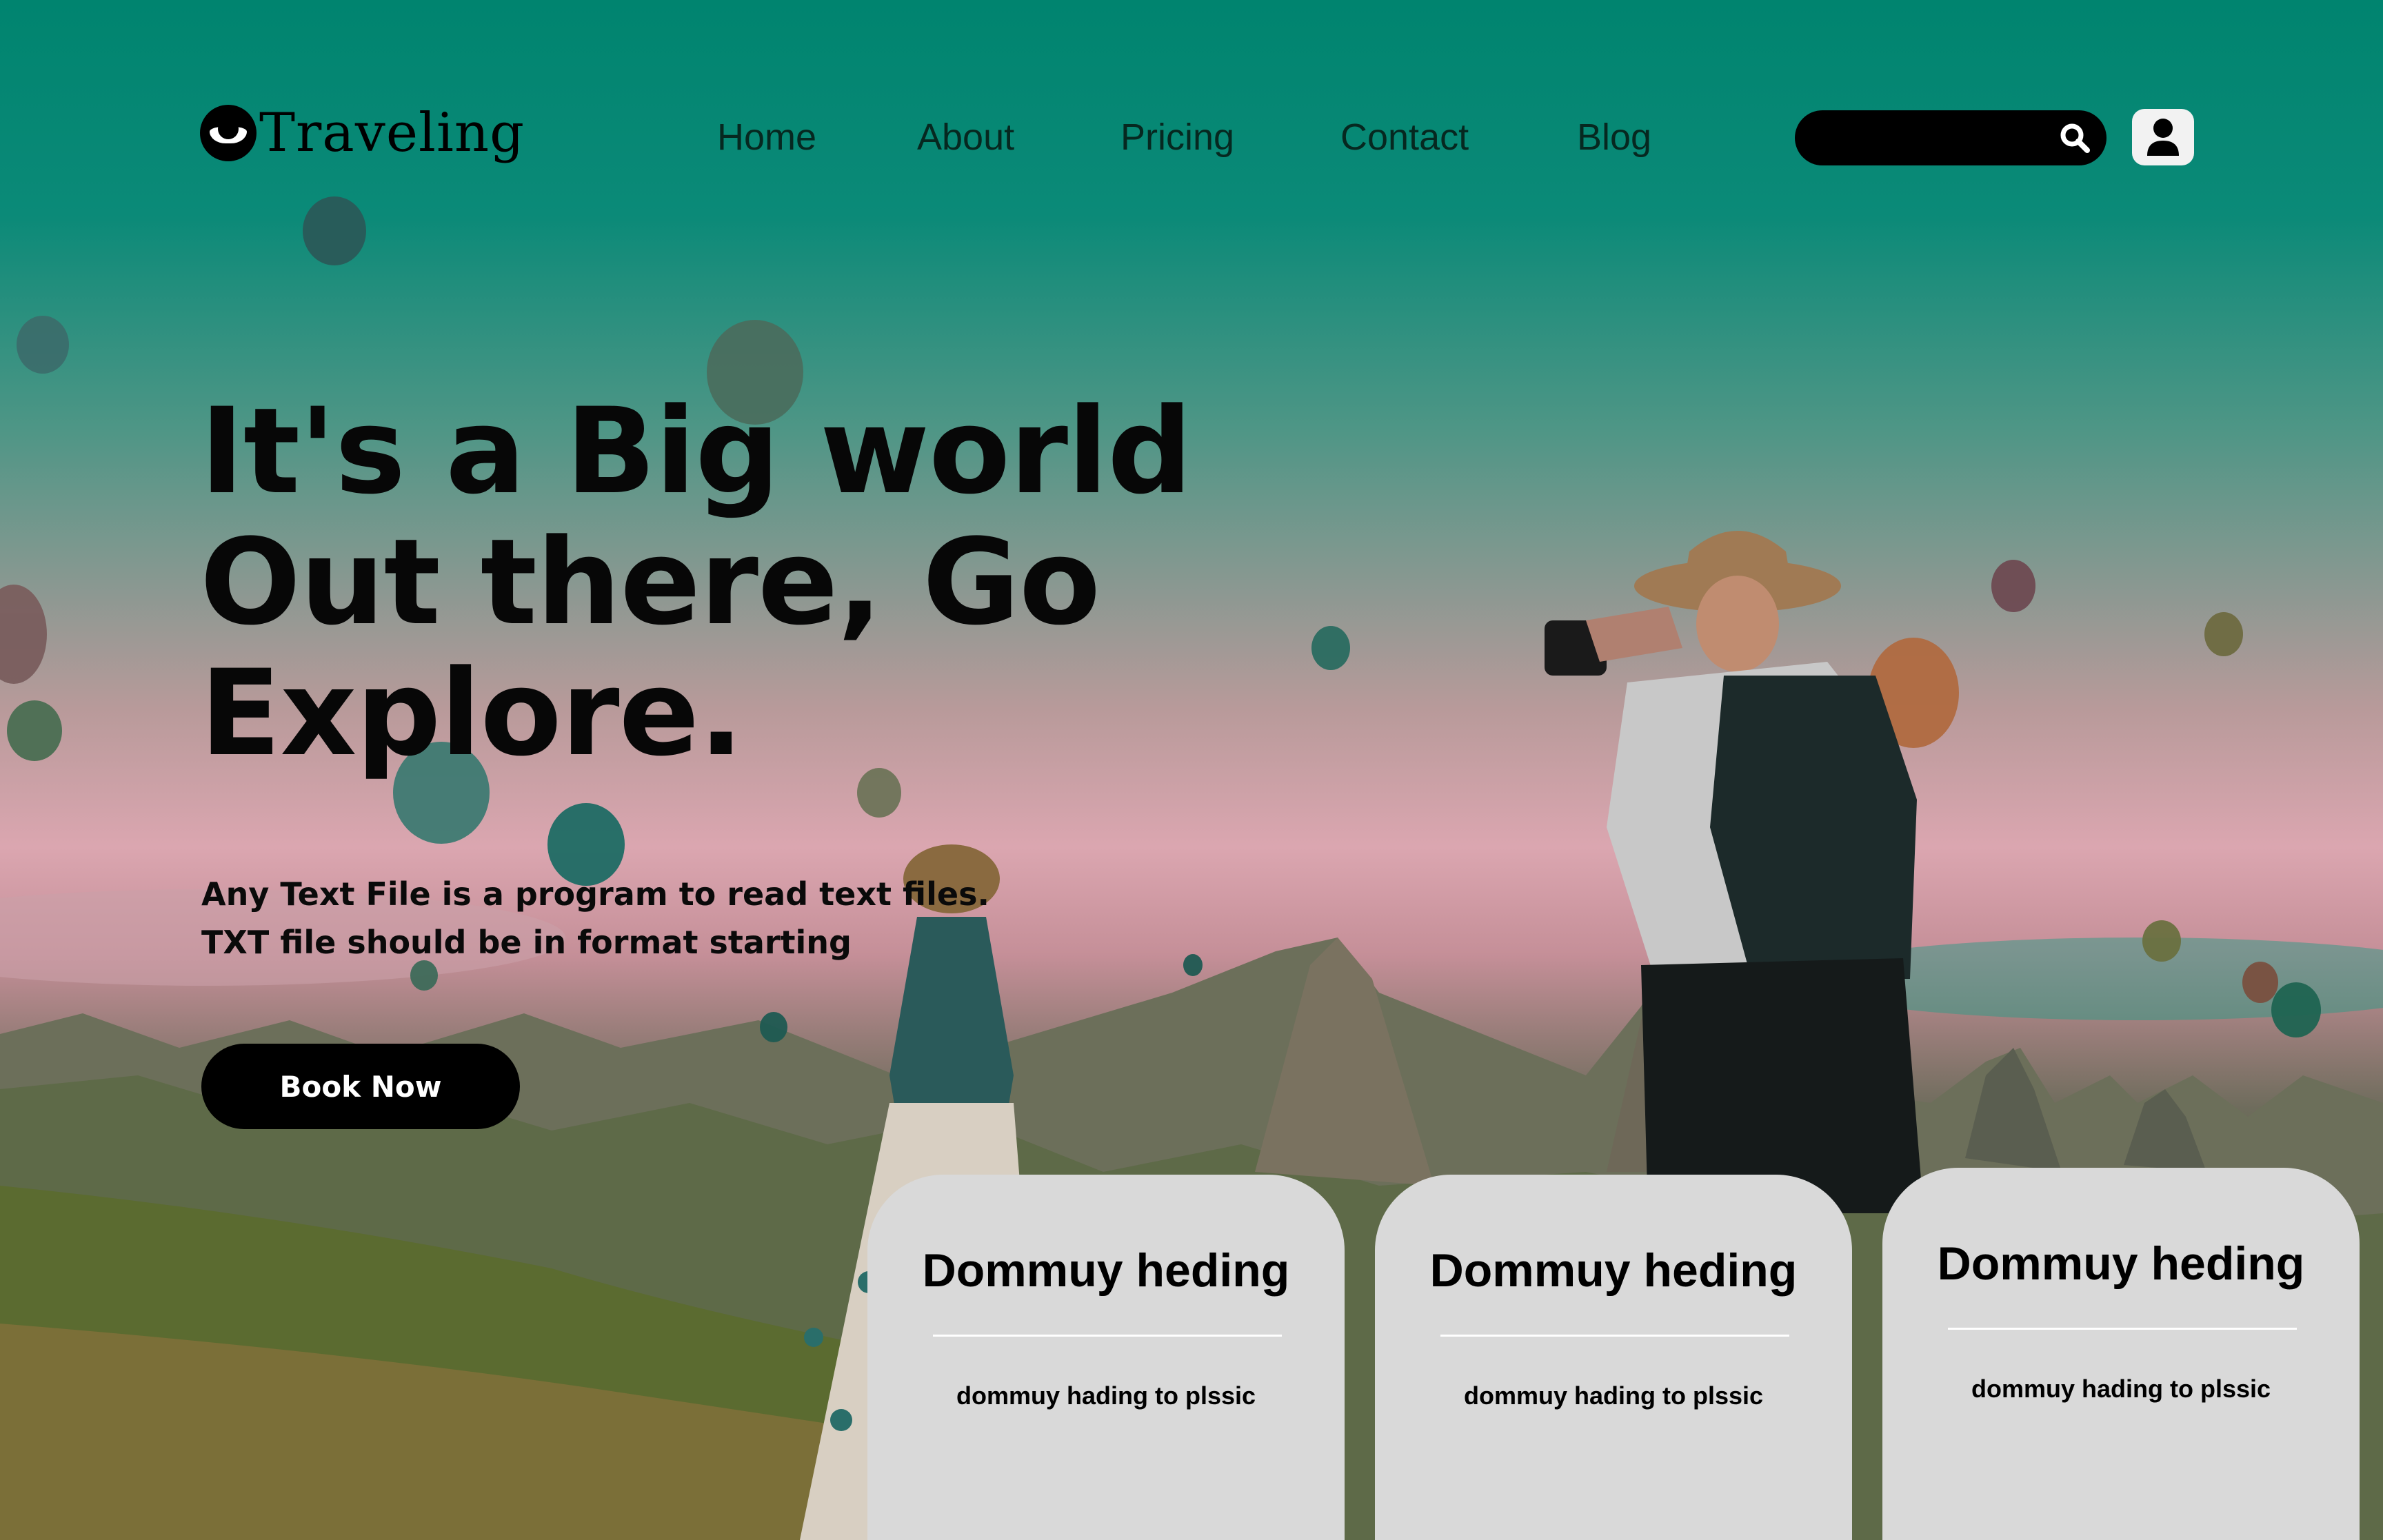 This screenshot has width=2383, height=1540. I want to click on book-now-button: Book Now, so click(360, 1087).